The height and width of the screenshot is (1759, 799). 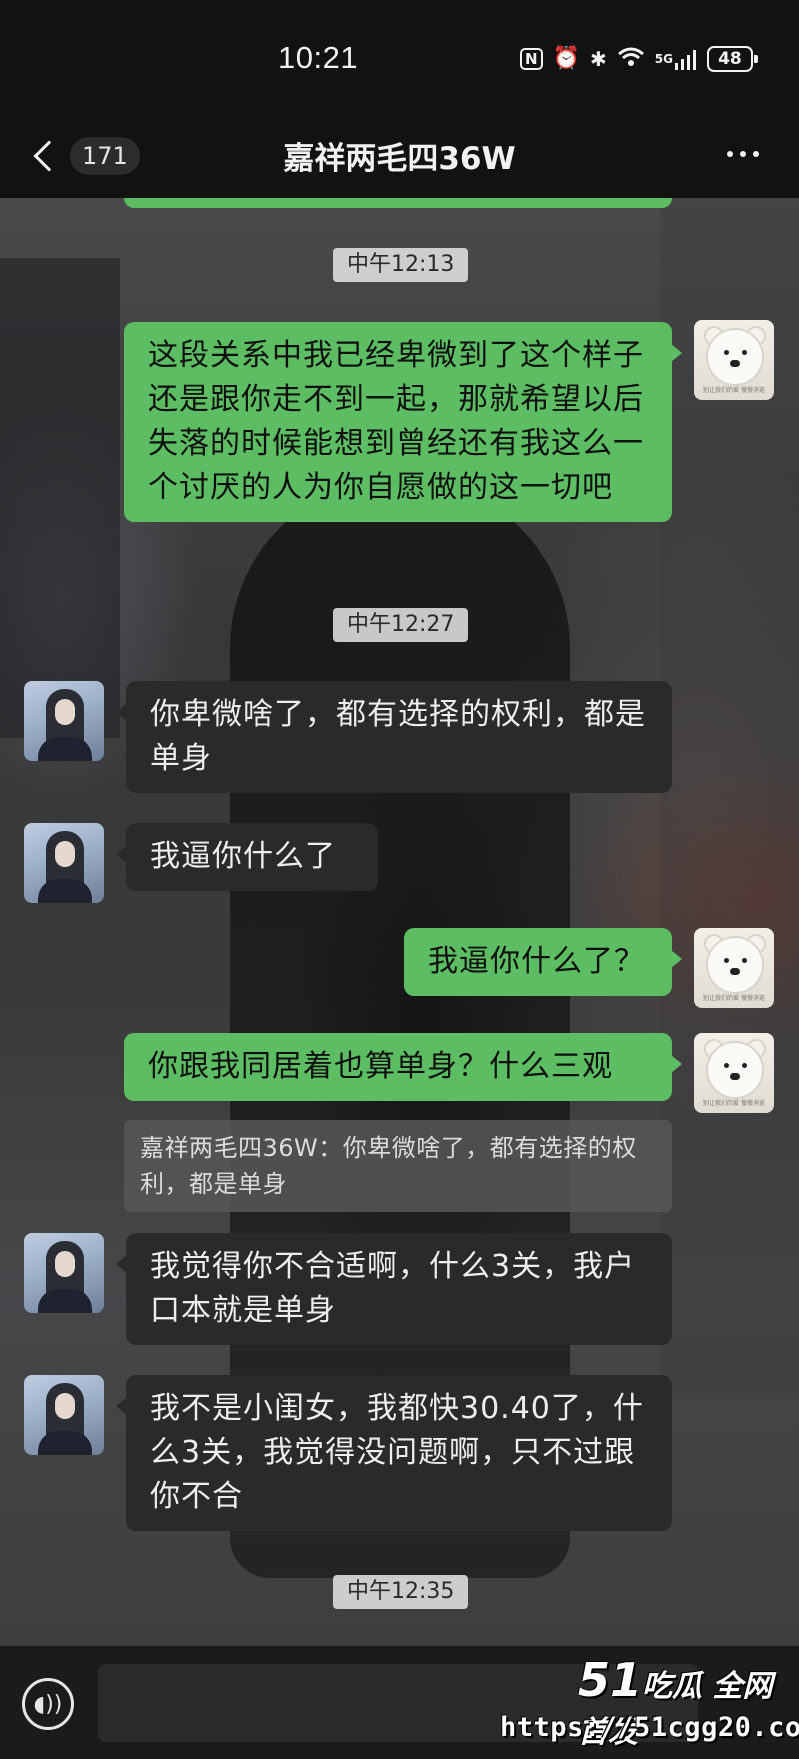 I want to click on message-bubble-received: 我逼你什么了, so click(x=247, y=857).